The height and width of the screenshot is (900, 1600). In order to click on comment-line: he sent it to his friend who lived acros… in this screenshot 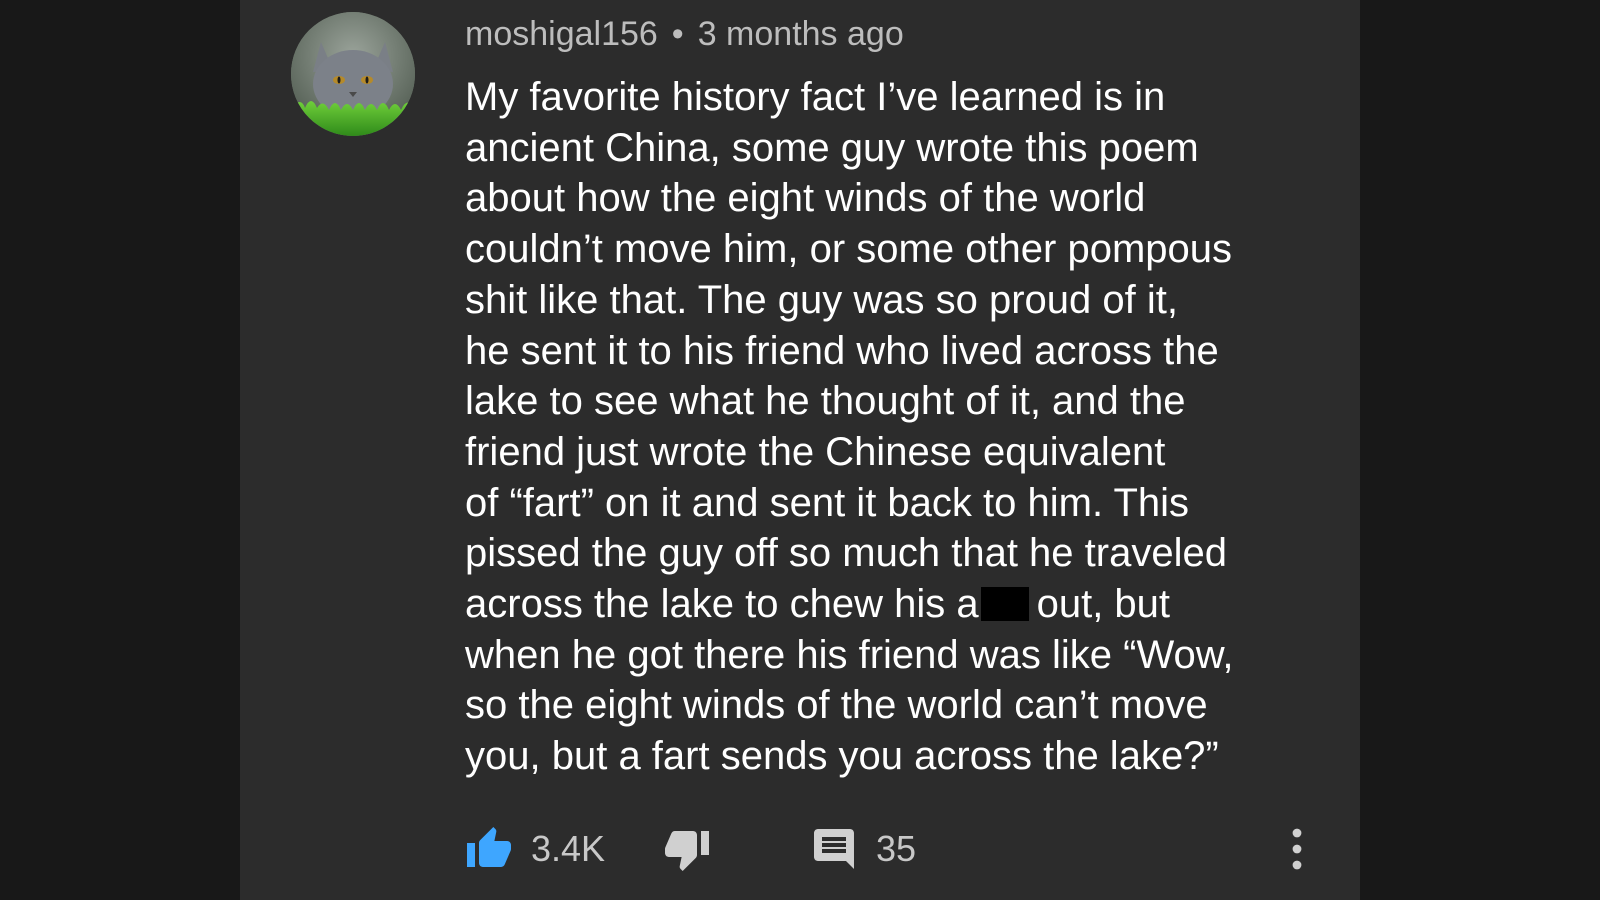, I will do `click(842, 350)`.